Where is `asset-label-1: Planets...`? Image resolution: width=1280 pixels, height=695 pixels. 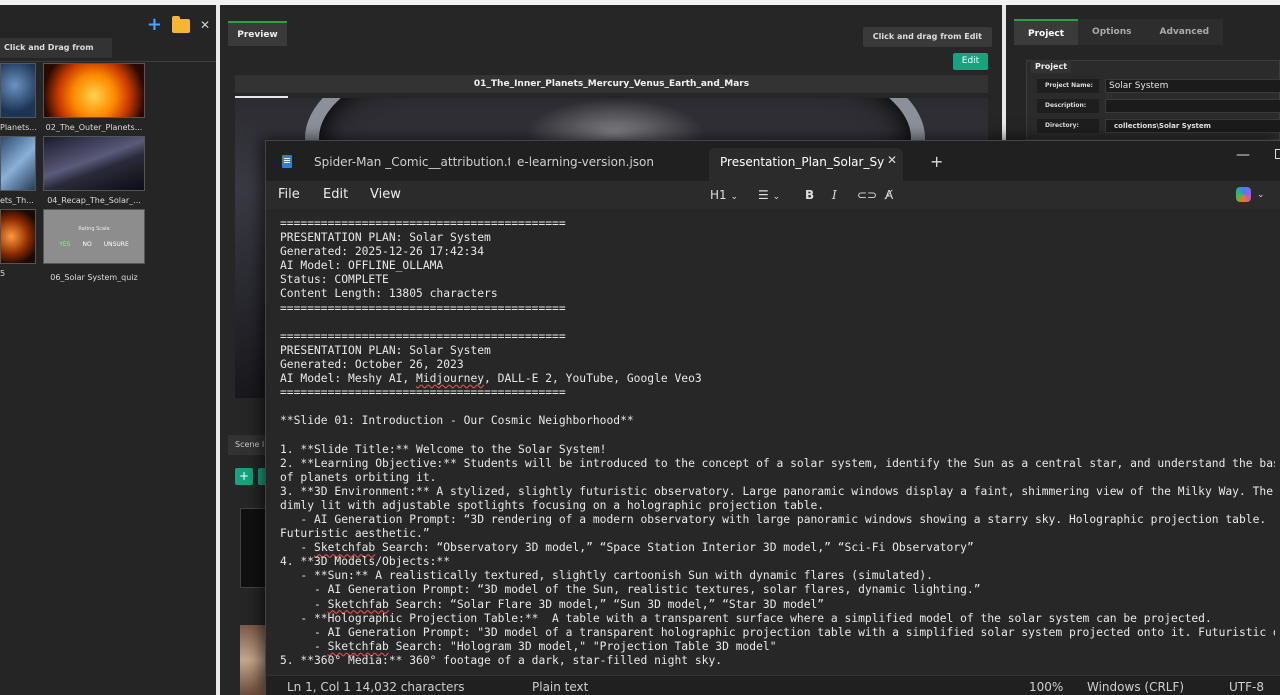
asset-label-1: Planets... is located at coordinates (18, 127).